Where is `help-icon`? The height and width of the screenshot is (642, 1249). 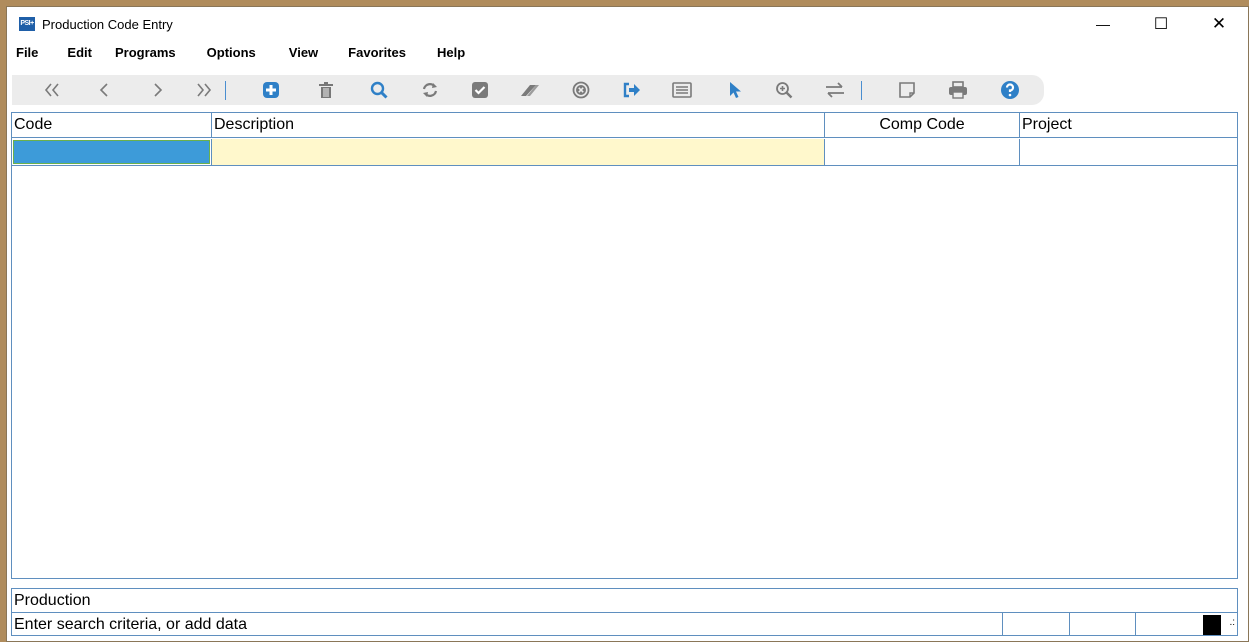
help-icon is located at coordinates (1010, 90).